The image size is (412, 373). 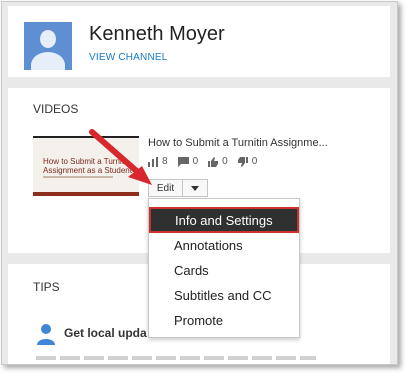 I want to click on thumbs-up-icon, so click(x=213, y=161).